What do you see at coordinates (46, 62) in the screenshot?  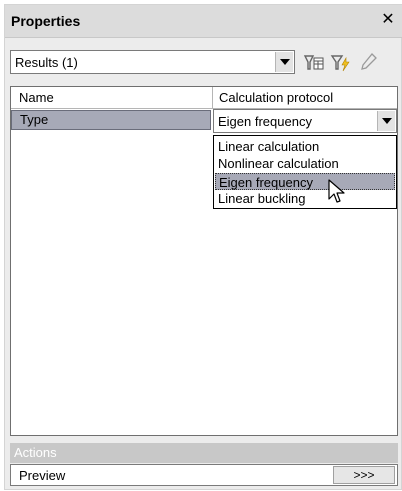 I see `results-combo-value: Results (1)` at bounding box center [46, 62].